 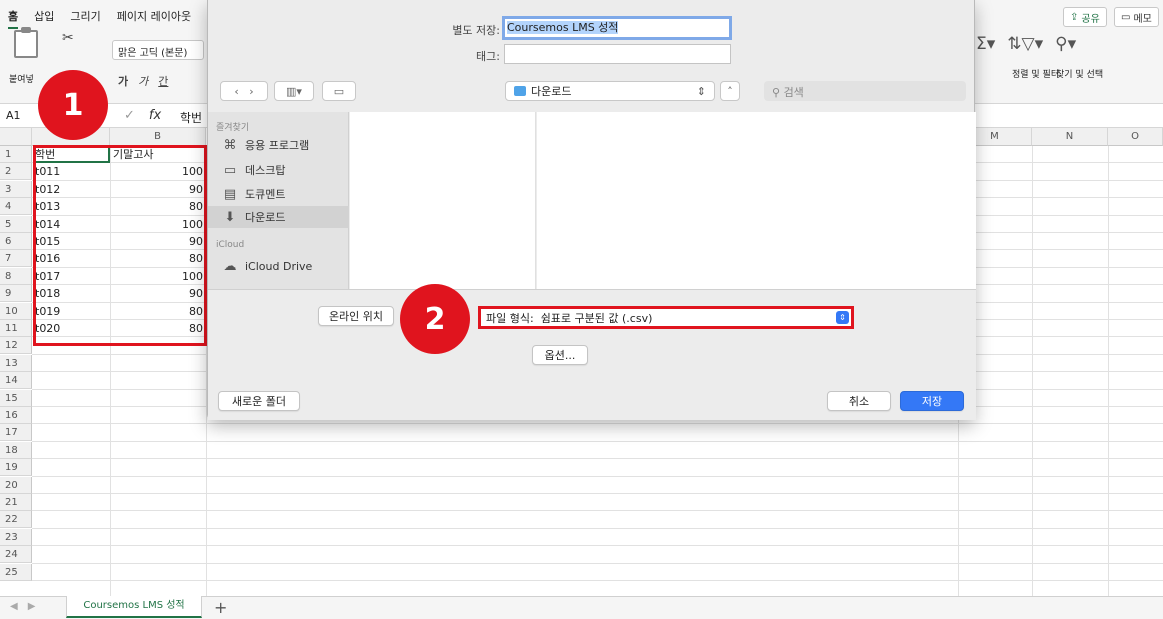 What do you see at coordinates (842, 317) in the screenshot?
I see `updown-chevron-icon: ⇕` at bounding box center [842, 317].